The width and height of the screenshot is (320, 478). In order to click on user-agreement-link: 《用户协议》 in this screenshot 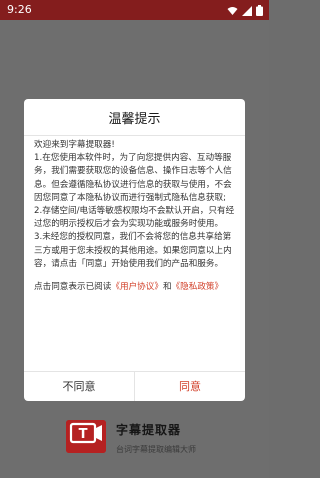, I will do `click(137, 287)`.